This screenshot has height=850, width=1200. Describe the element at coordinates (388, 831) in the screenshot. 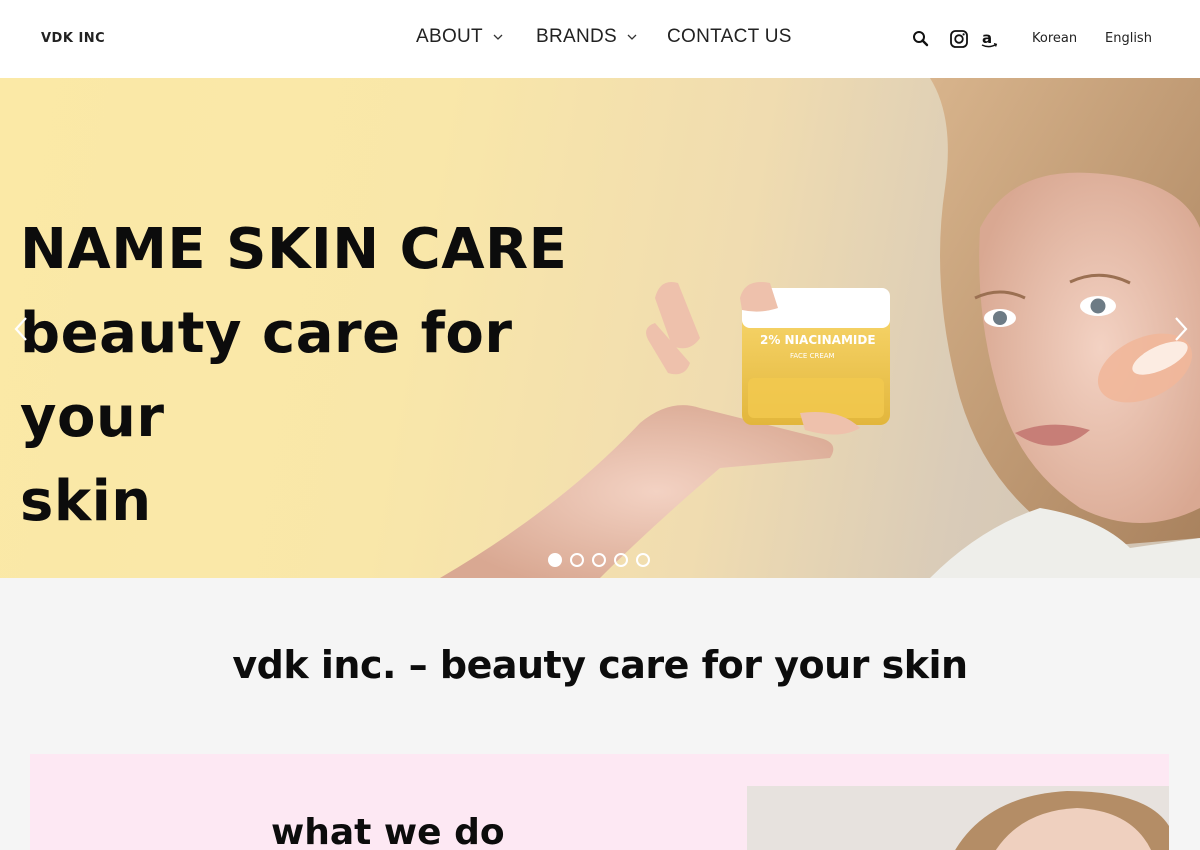

I see `what-we-do-heading: what we do` at that location.